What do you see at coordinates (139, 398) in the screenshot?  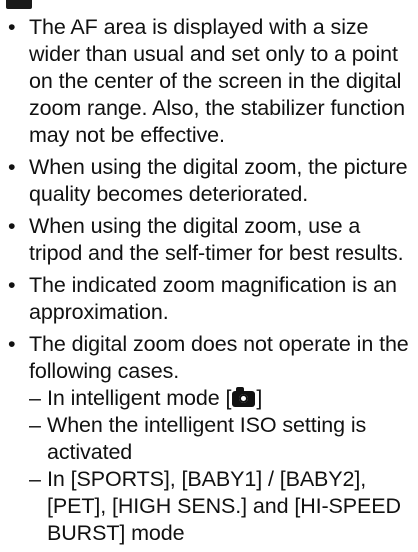 I see `exception-text: In intelligent mode [` at bounding box center [139, 398].